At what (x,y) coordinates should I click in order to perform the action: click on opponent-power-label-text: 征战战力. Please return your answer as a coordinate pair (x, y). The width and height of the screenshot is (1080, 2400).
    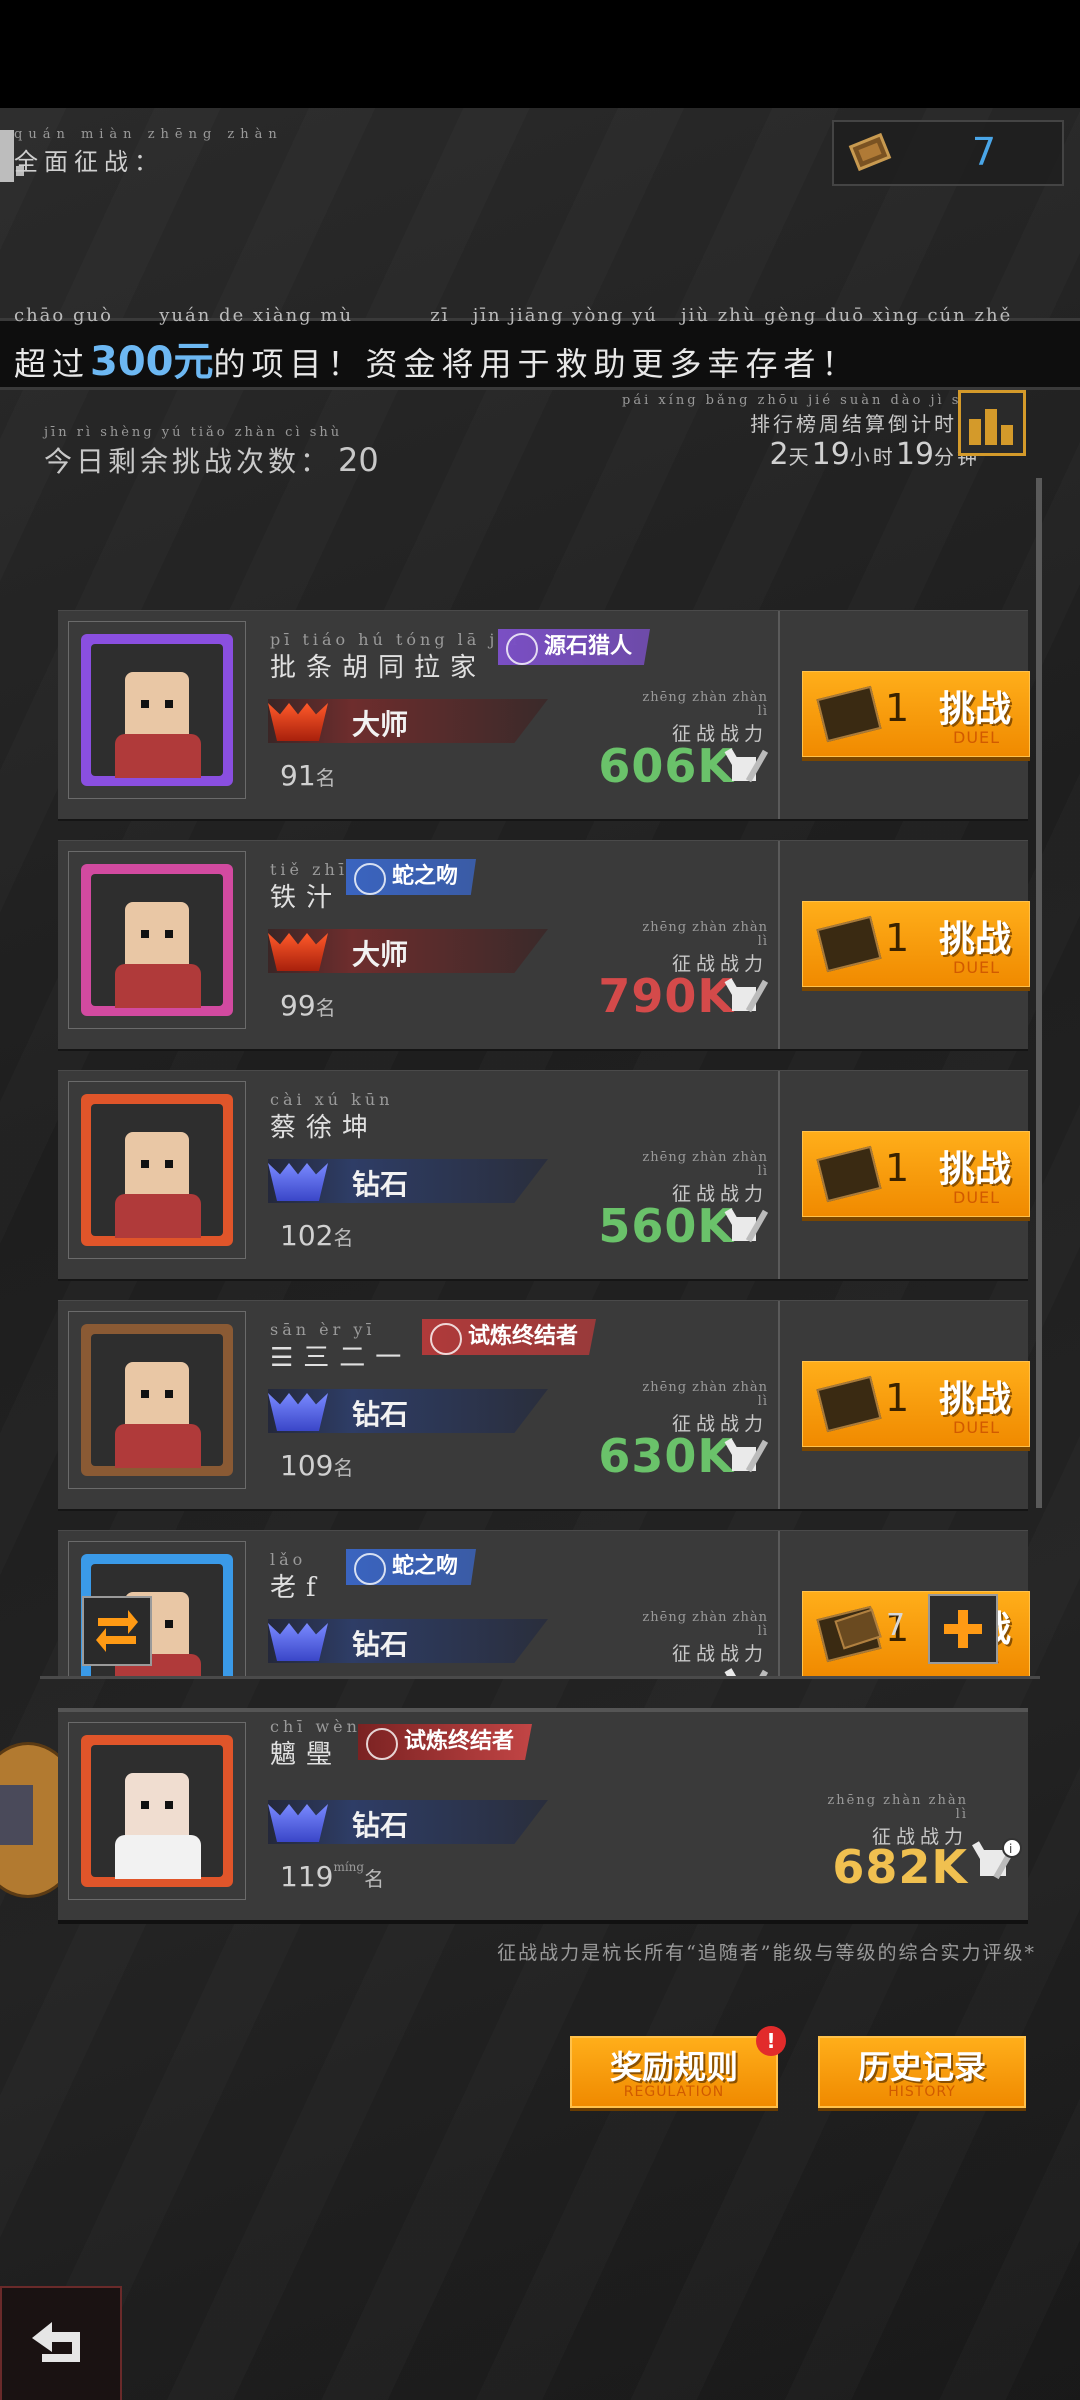
    Looking at the image, I should click on (719, 1654).